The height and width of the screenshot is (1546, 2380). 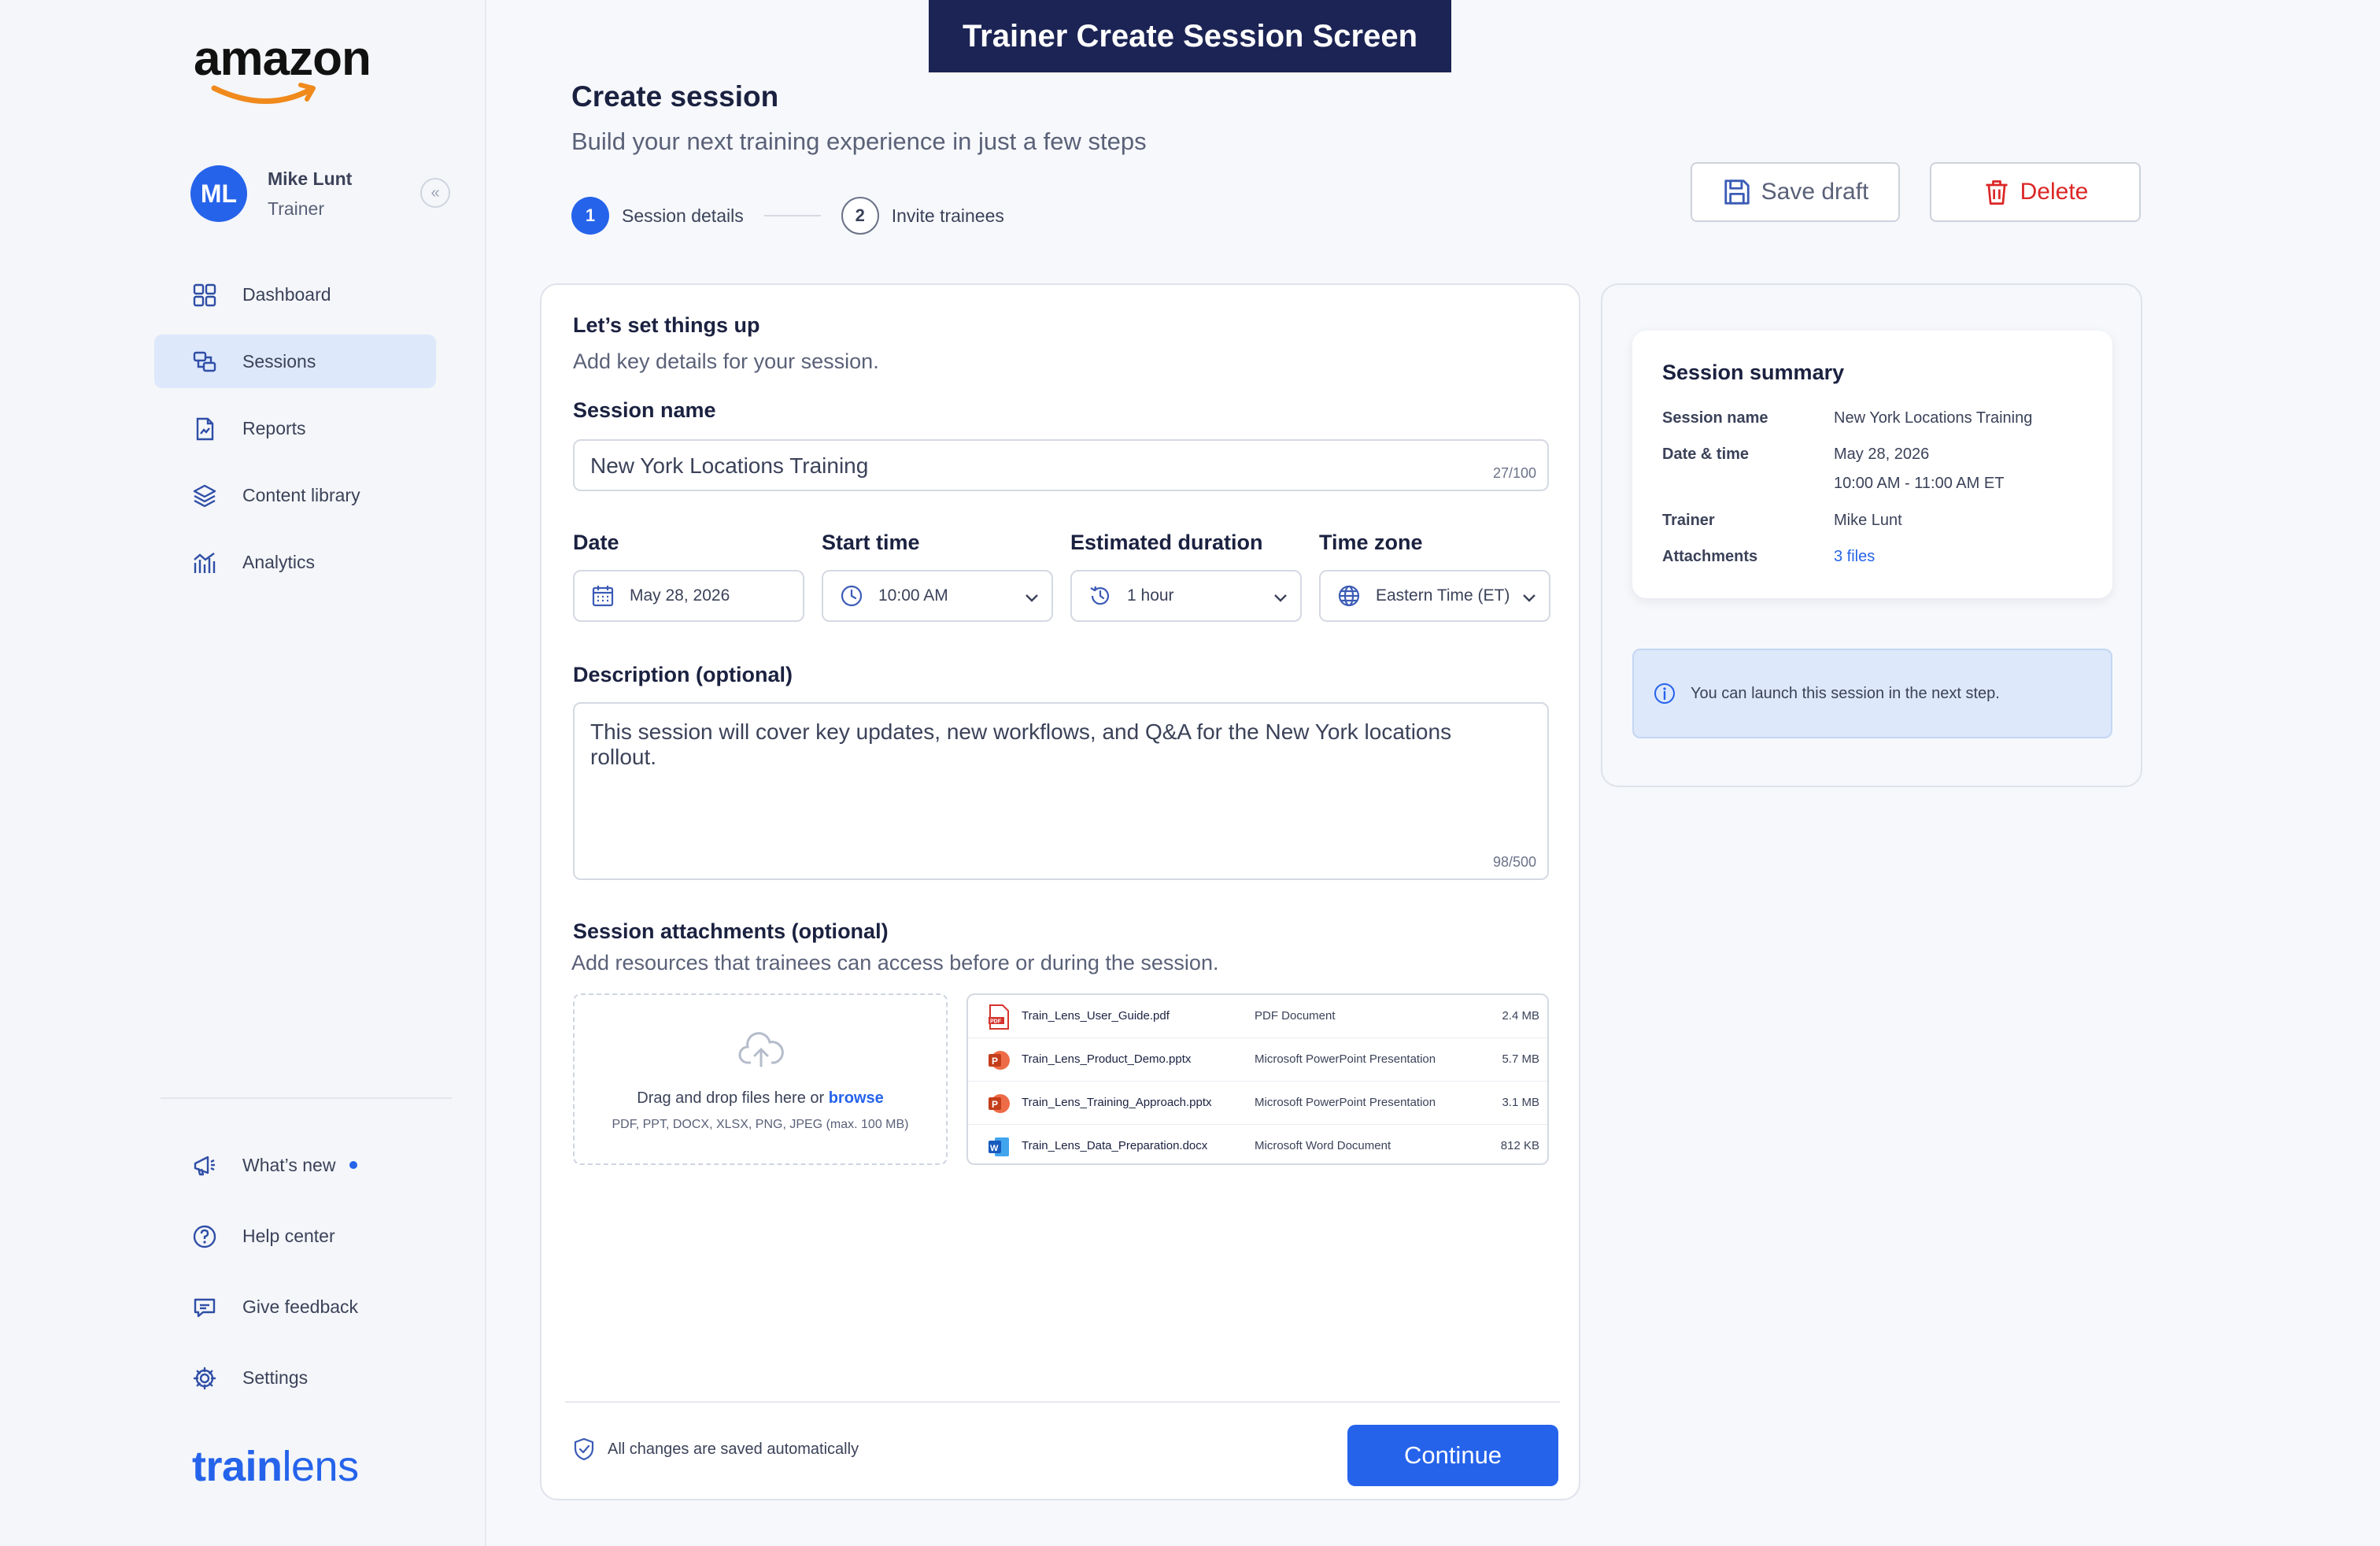 What do you see at coordinates (856, 1098) in the screenshot?
I see `browse-link: browse` at bounding box center [856, 1098].